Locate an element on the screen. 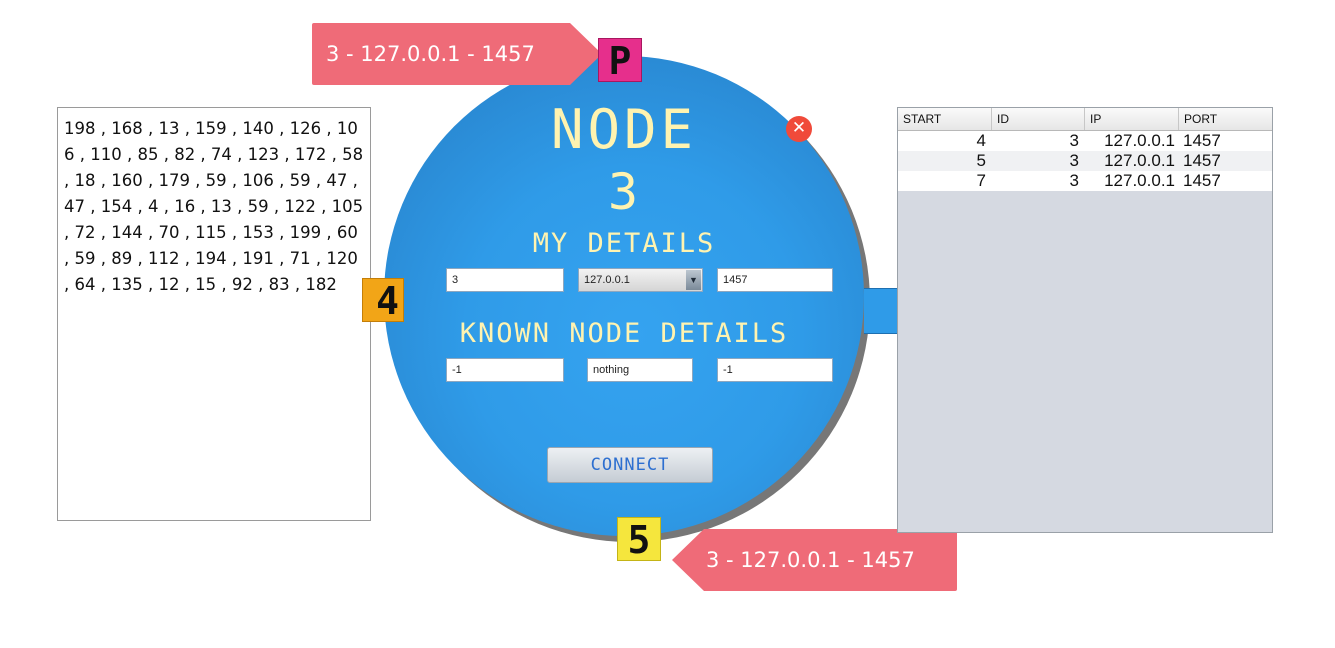  table-row: 7 3 127.0.0.1 1457 is located at coordinates (1085, 181).